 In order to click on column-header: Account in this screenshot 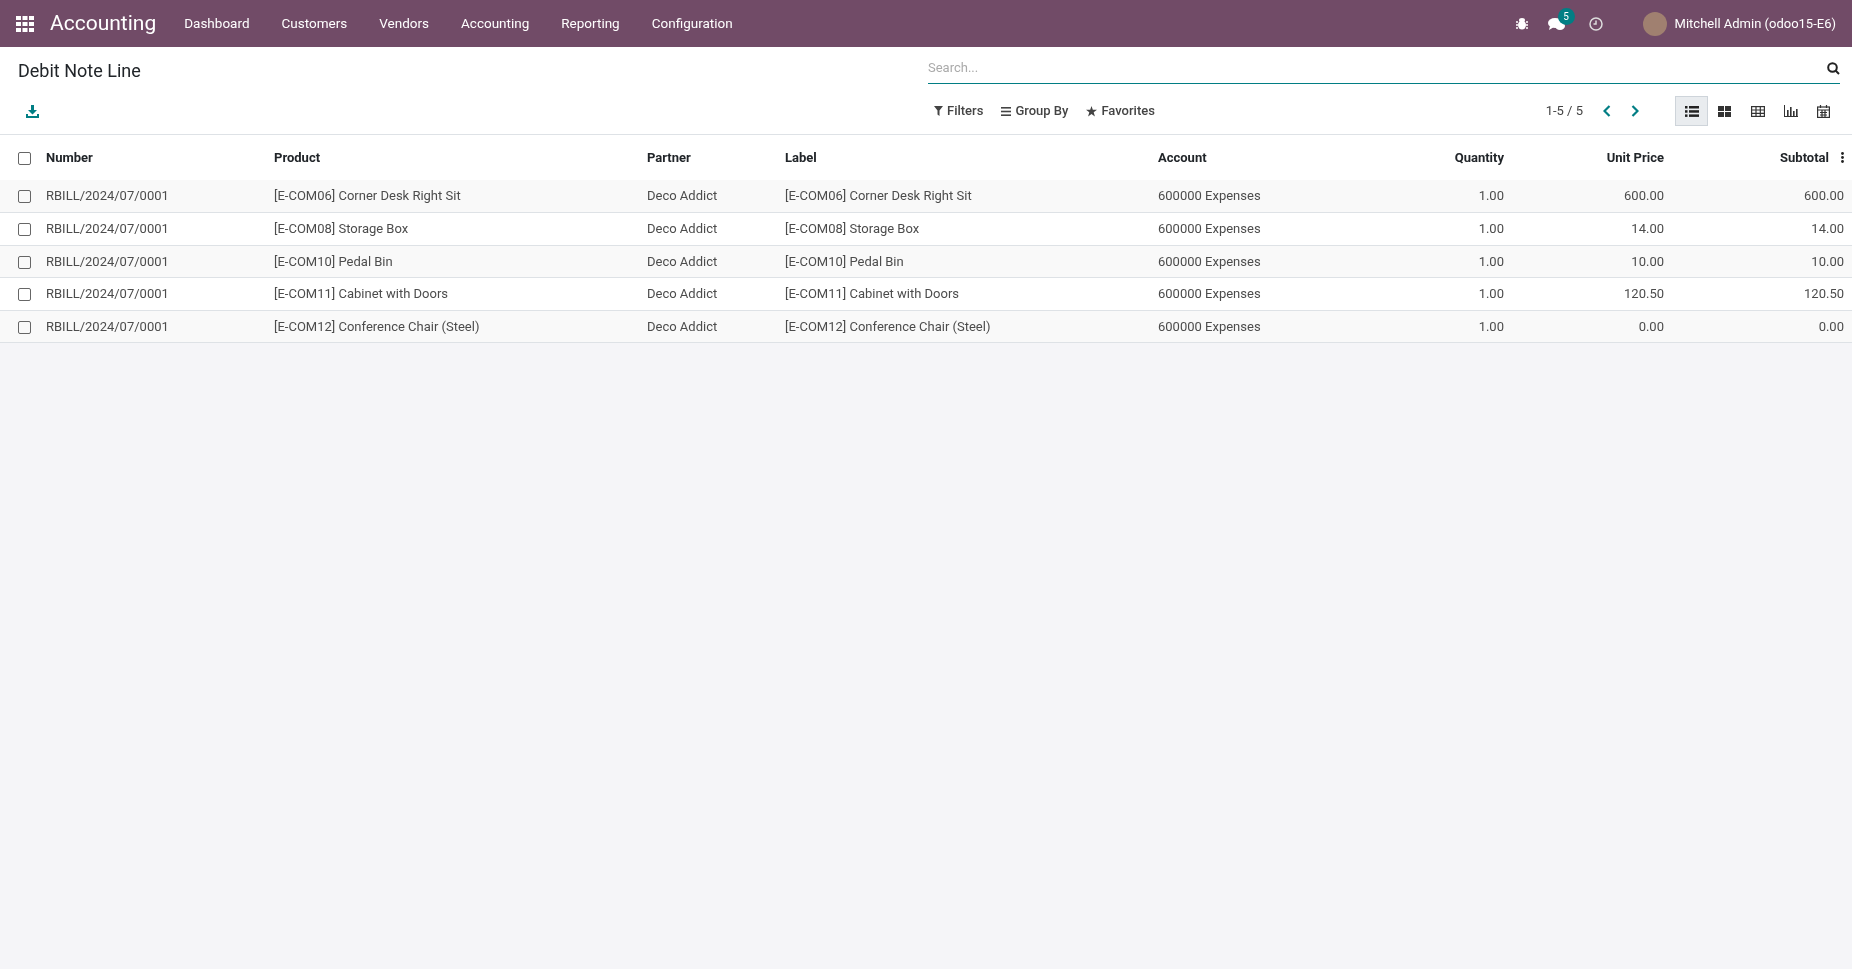, I will do `click(1182, 157)`.